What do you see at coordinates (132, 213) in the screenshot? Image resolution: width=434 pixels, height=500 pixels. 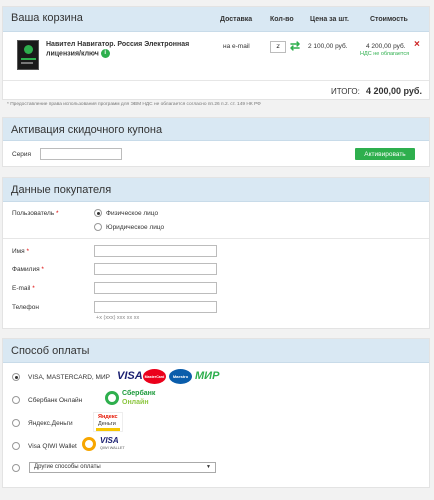 I see `user-option-individual: Физическое лицо` at bounding box center [132, 213].